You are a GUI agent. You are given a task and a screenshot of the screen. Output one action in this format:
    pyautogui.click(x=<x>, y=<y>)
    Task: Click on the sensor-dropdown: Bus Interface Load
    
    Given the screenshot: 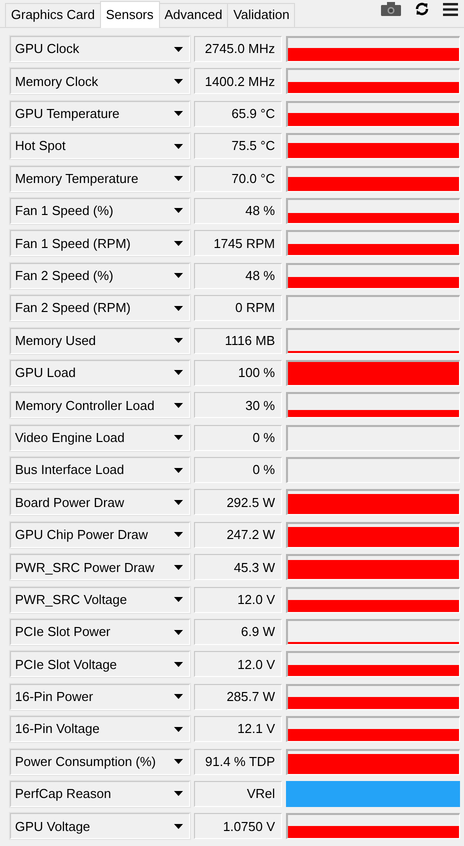 What is the action you would take?
    pyautogui.click(x=100, y=470)
    